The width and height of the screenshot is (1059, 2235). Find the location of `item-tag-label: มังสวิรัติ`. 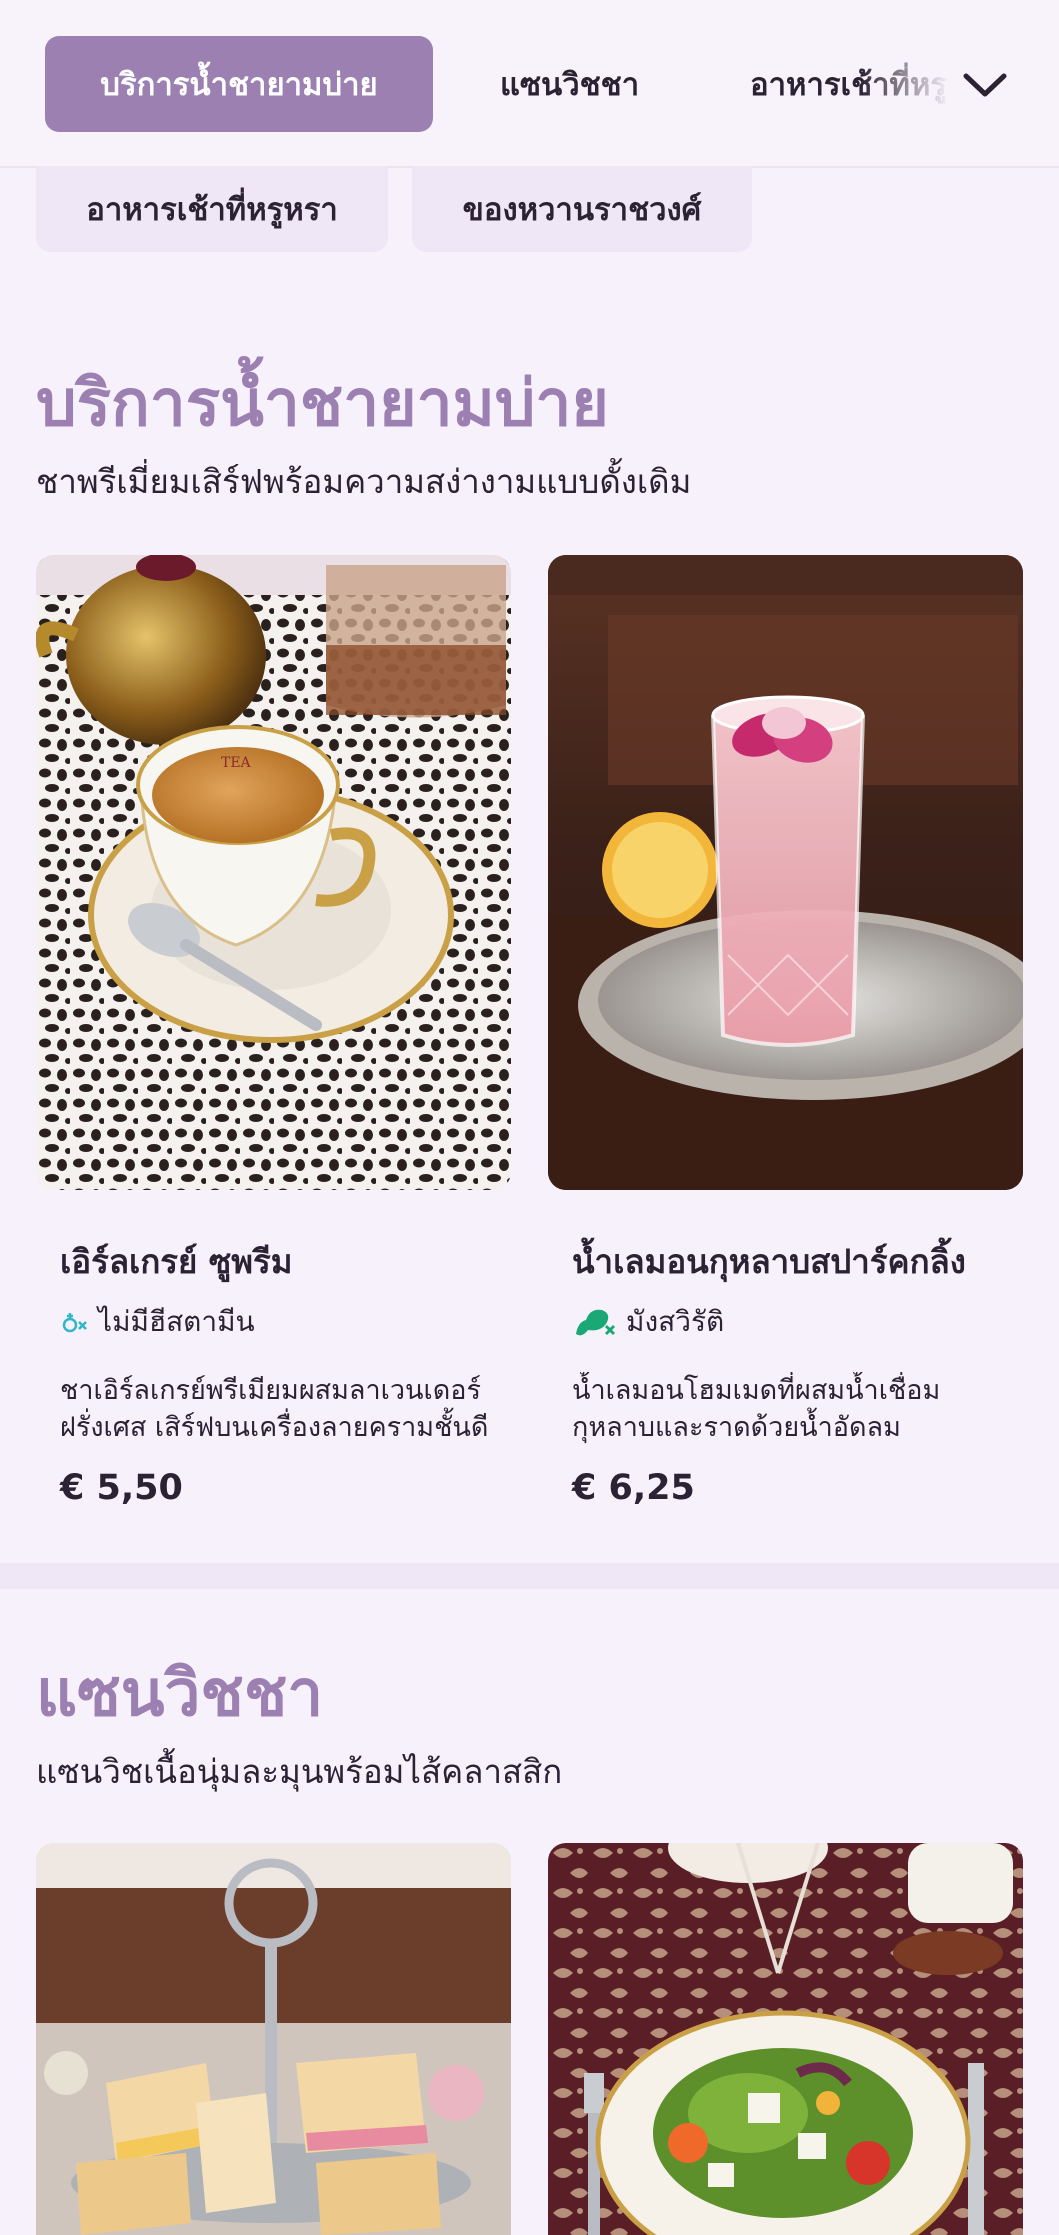

item-tag-label: มังสวิรัติ is located at coordinates (675, 1321).